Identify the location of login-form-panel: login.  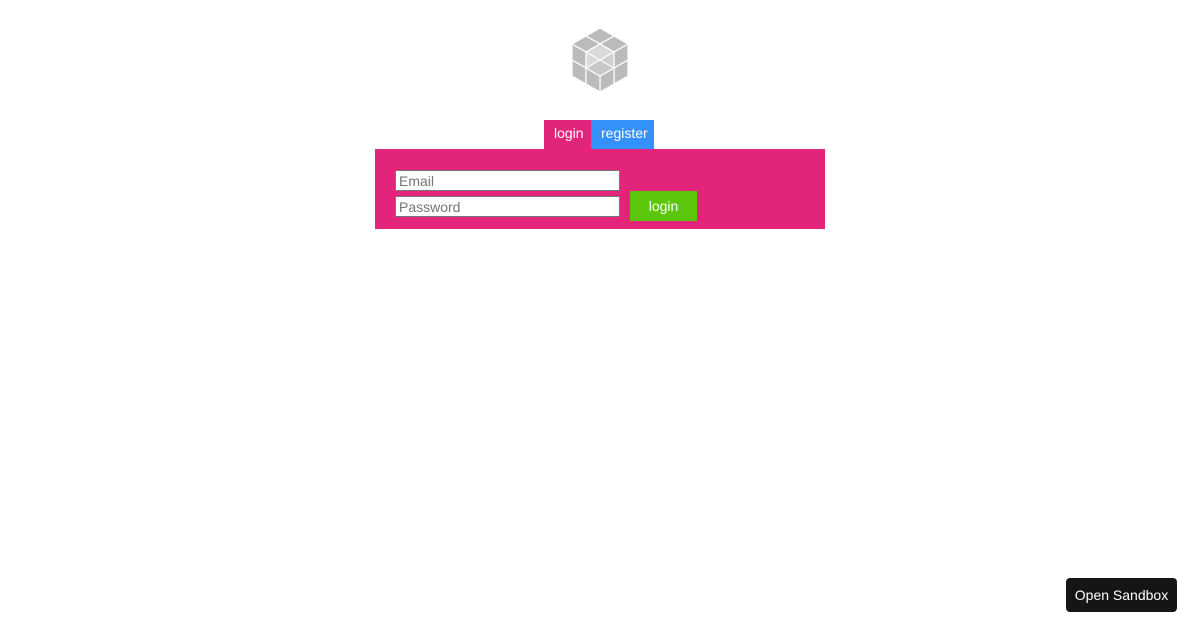
(600, 189).